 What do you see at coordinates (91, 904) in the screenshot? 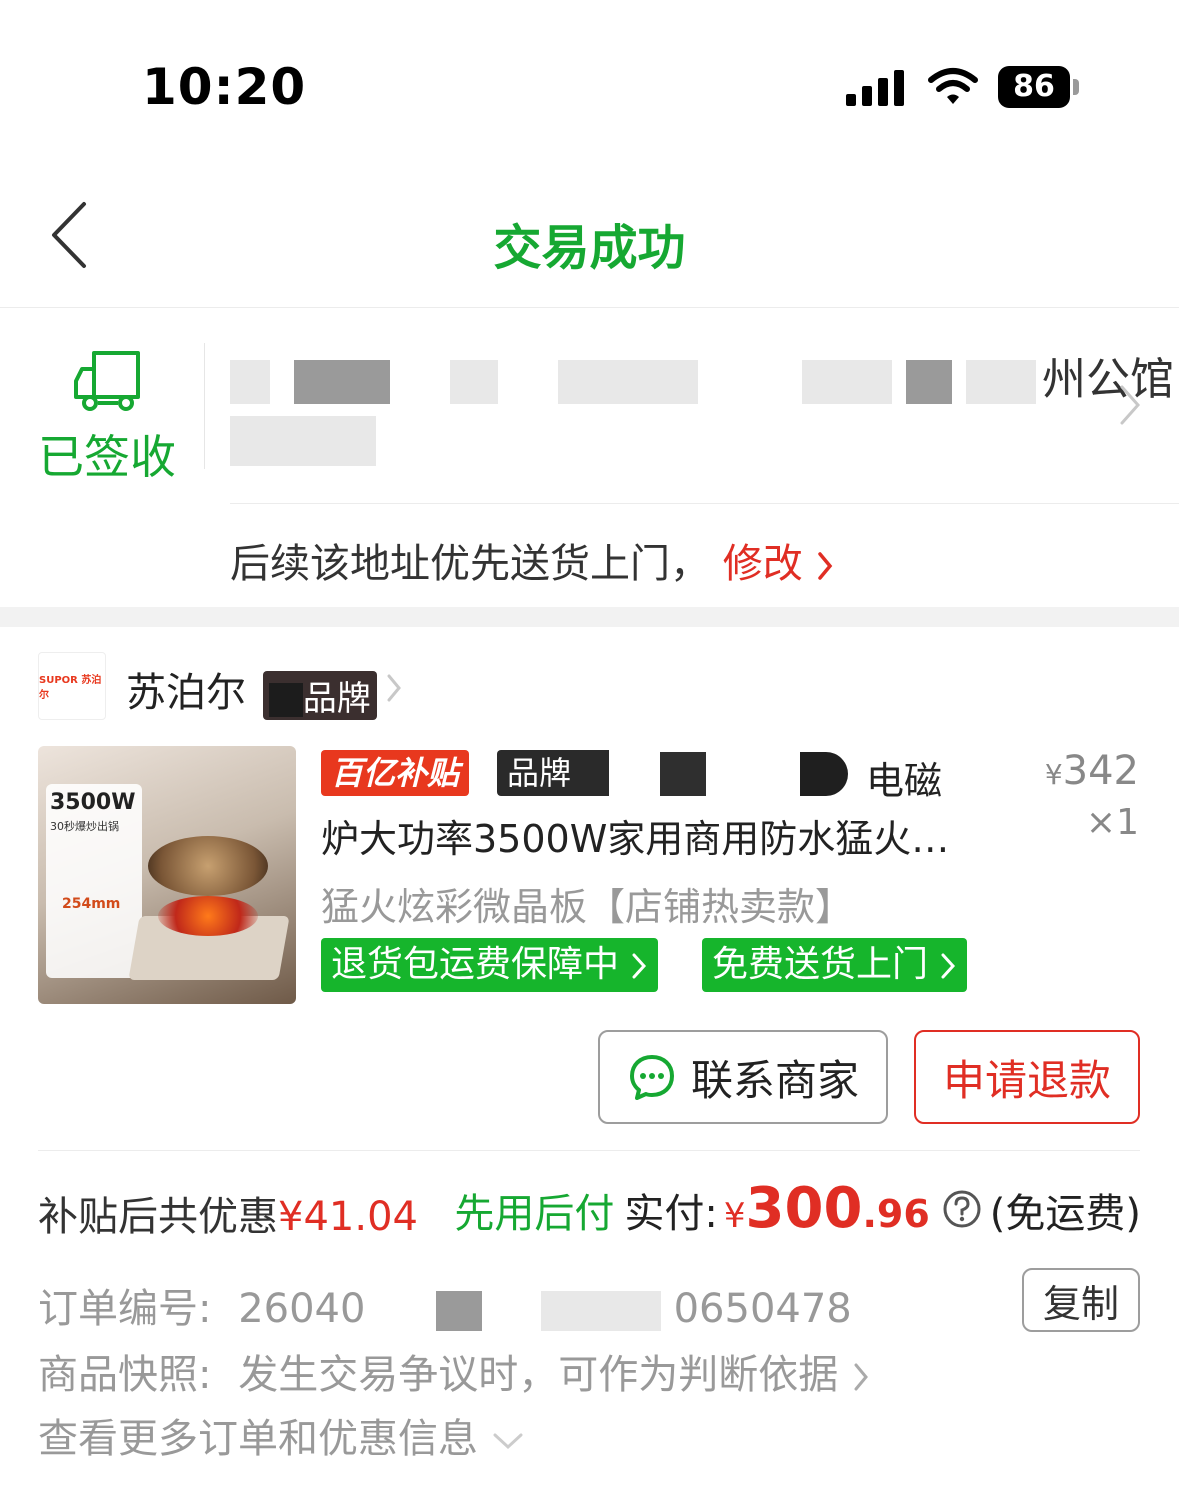
I see `image-size-text: 254mm` at bounding box center [91, 904].